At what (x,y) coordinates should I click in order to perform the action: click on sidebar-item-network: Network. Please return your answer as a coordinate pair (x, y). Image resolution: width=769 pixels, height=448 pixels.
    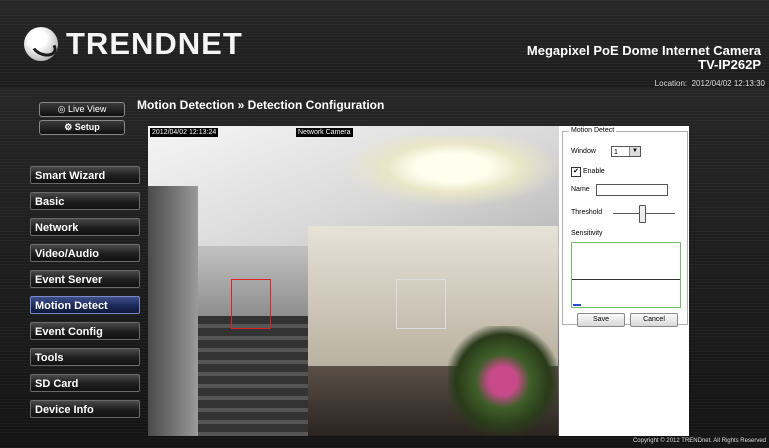
    Looking at the image, I should click on (85, 227).